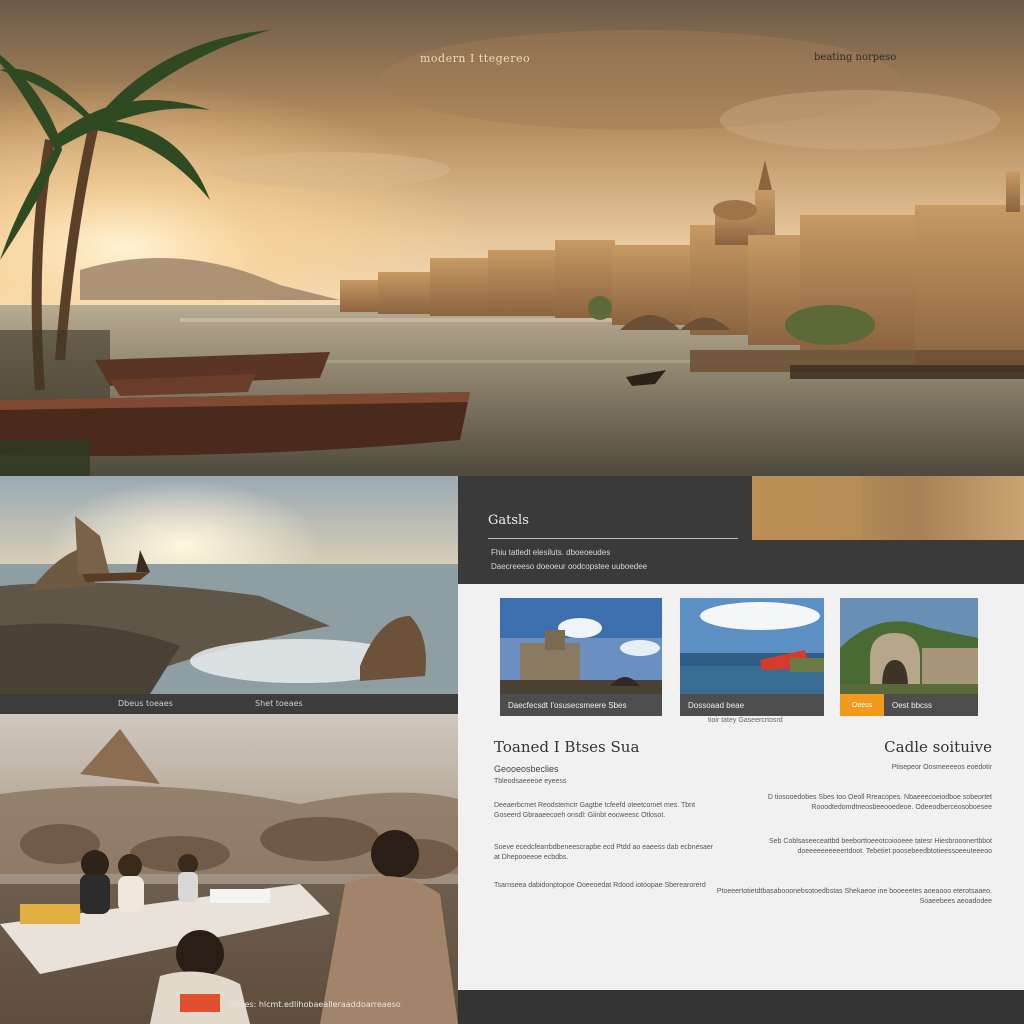  I want to click on card-2-label: Dossoaad beae, so click(752, 705).